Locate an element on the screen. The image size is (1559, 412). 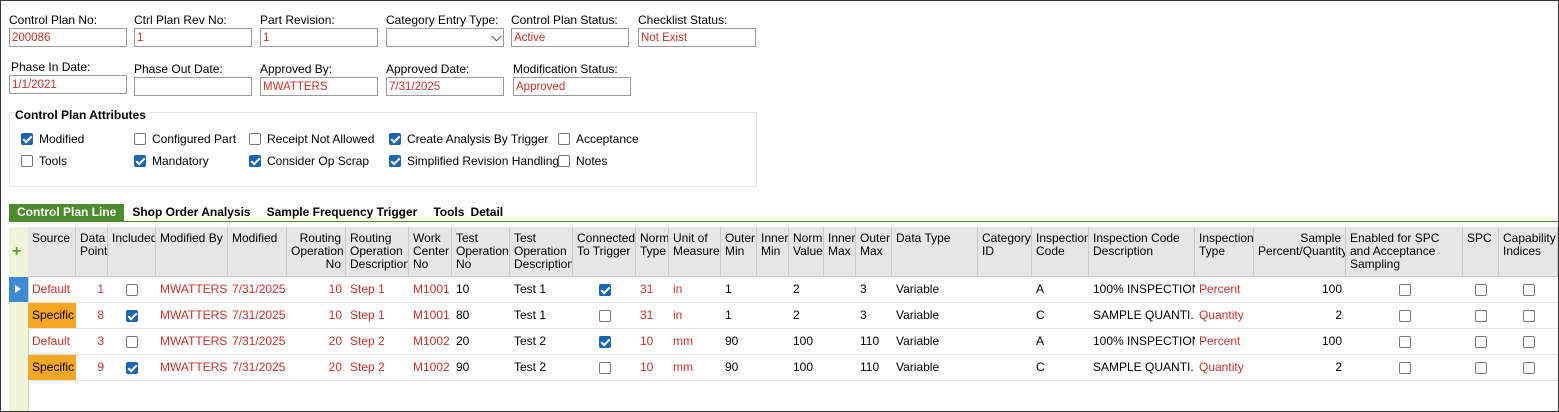
cell-insp-type: Percent is located at coordinates (1224, 289).